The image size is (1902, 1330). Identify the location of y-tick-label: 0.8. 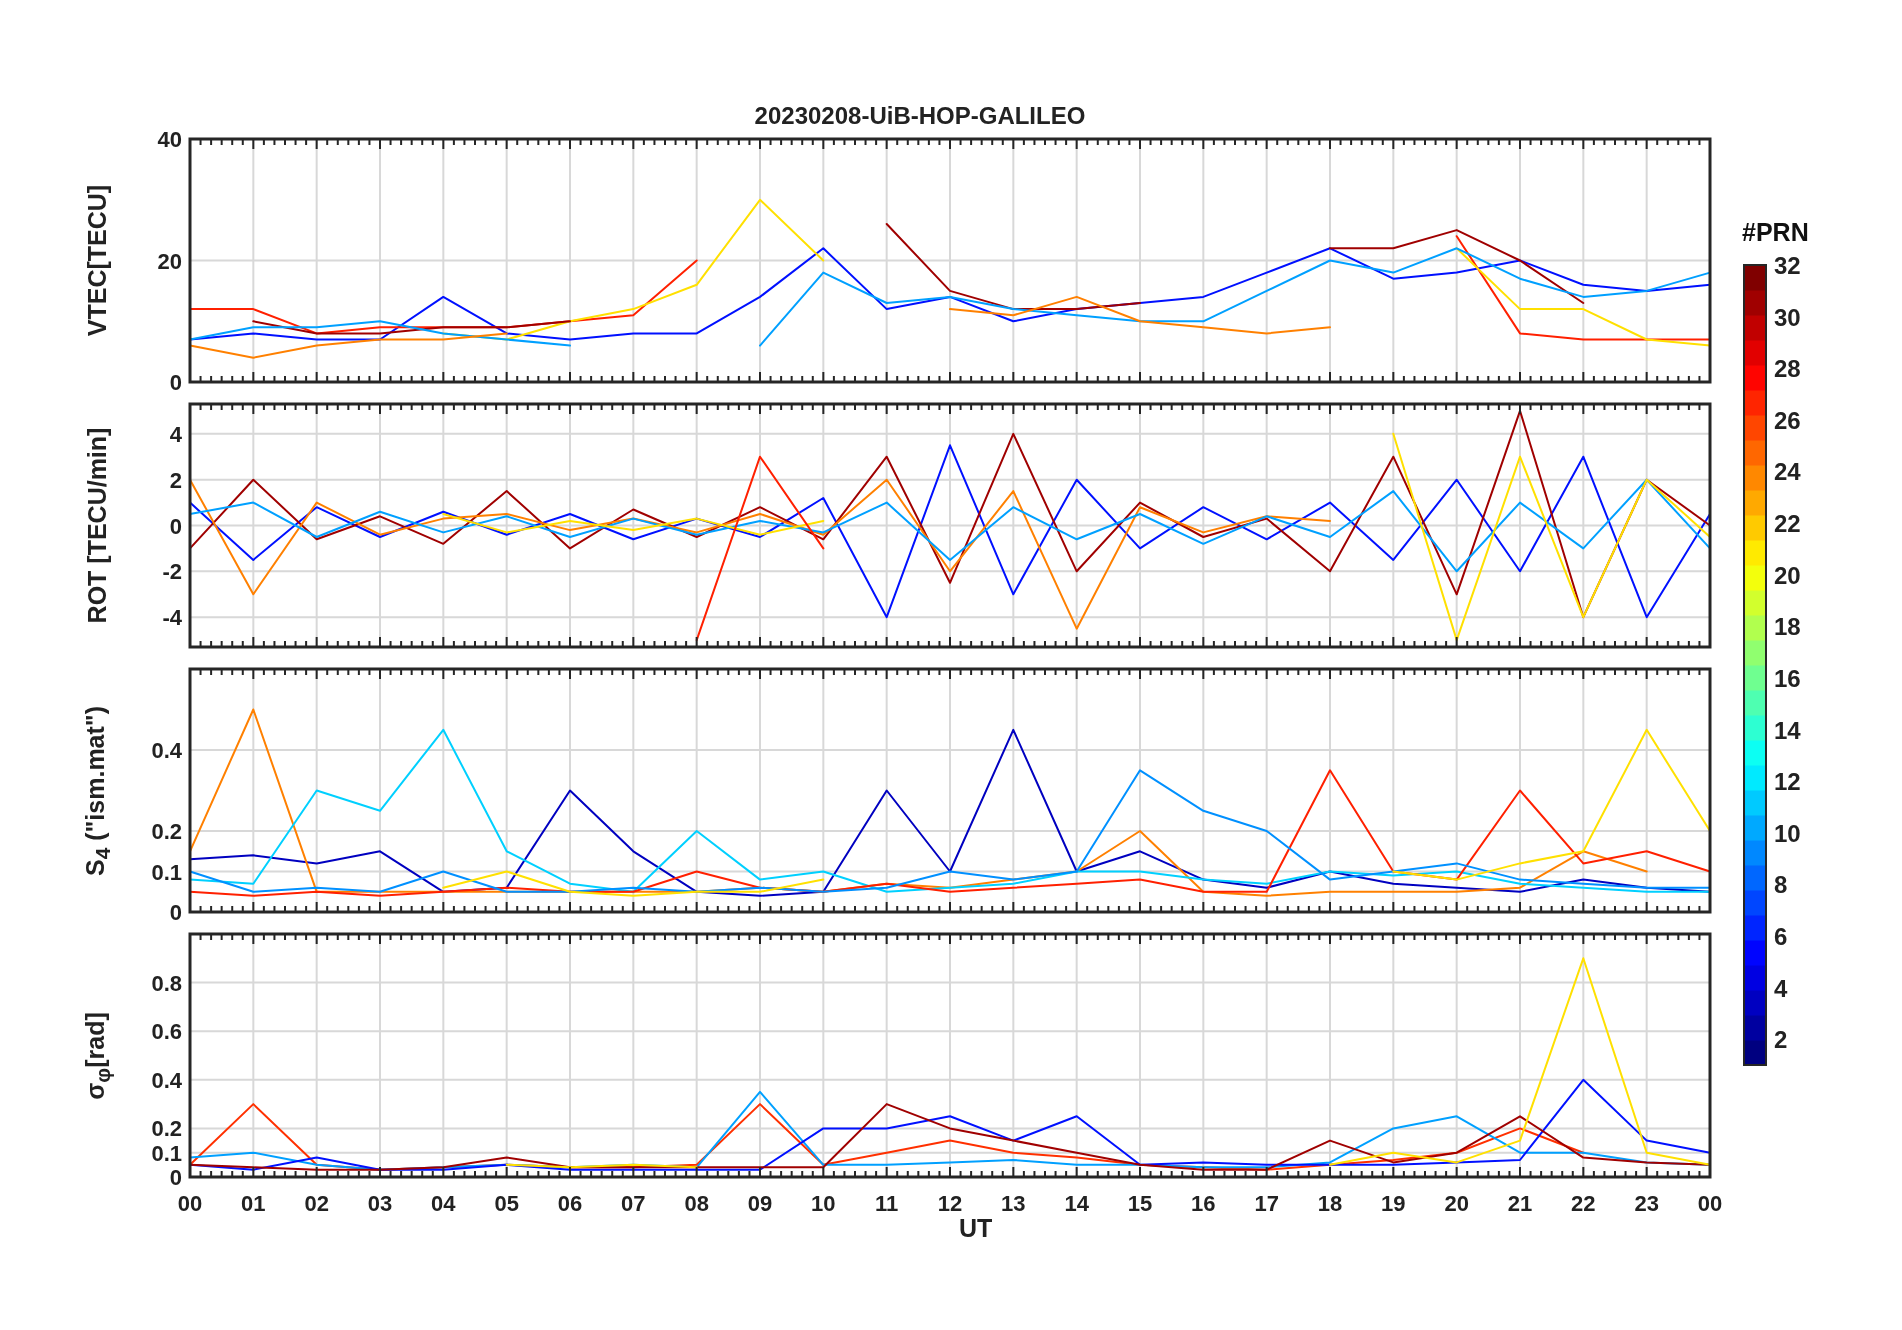
(166, 983).